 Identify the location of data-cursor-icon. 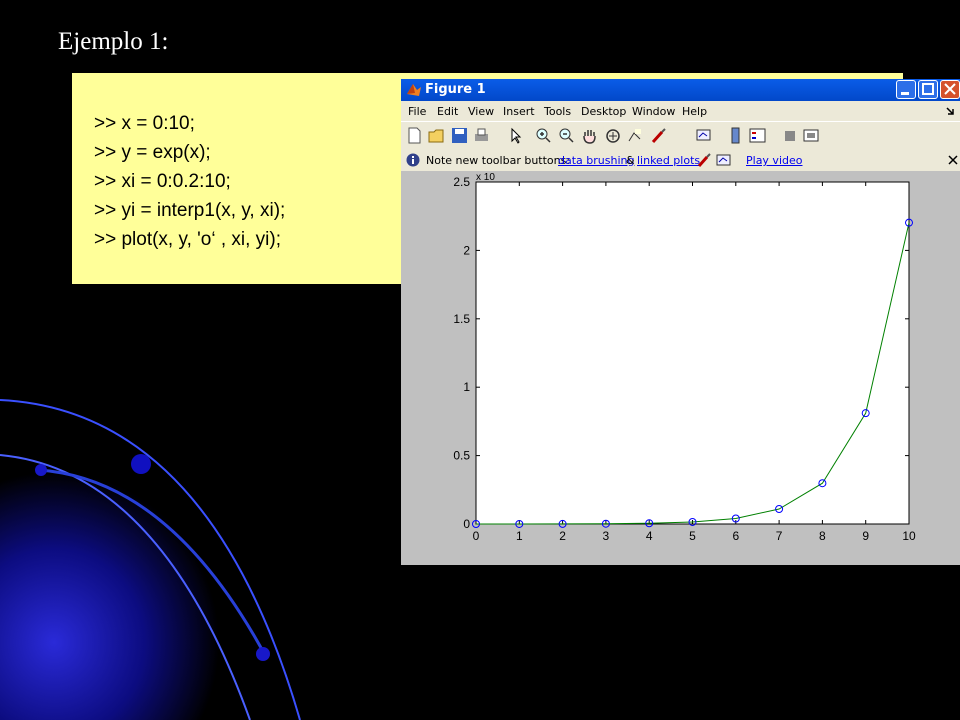
(634, 135).